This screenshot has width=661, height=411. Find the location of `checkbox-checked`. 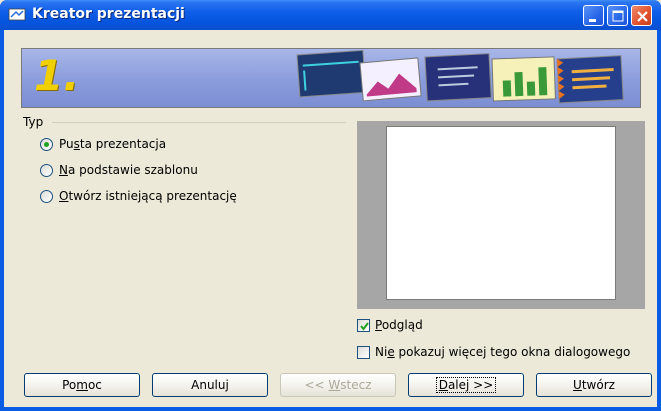

checkbox-checked is located at coordinates (363, 325).